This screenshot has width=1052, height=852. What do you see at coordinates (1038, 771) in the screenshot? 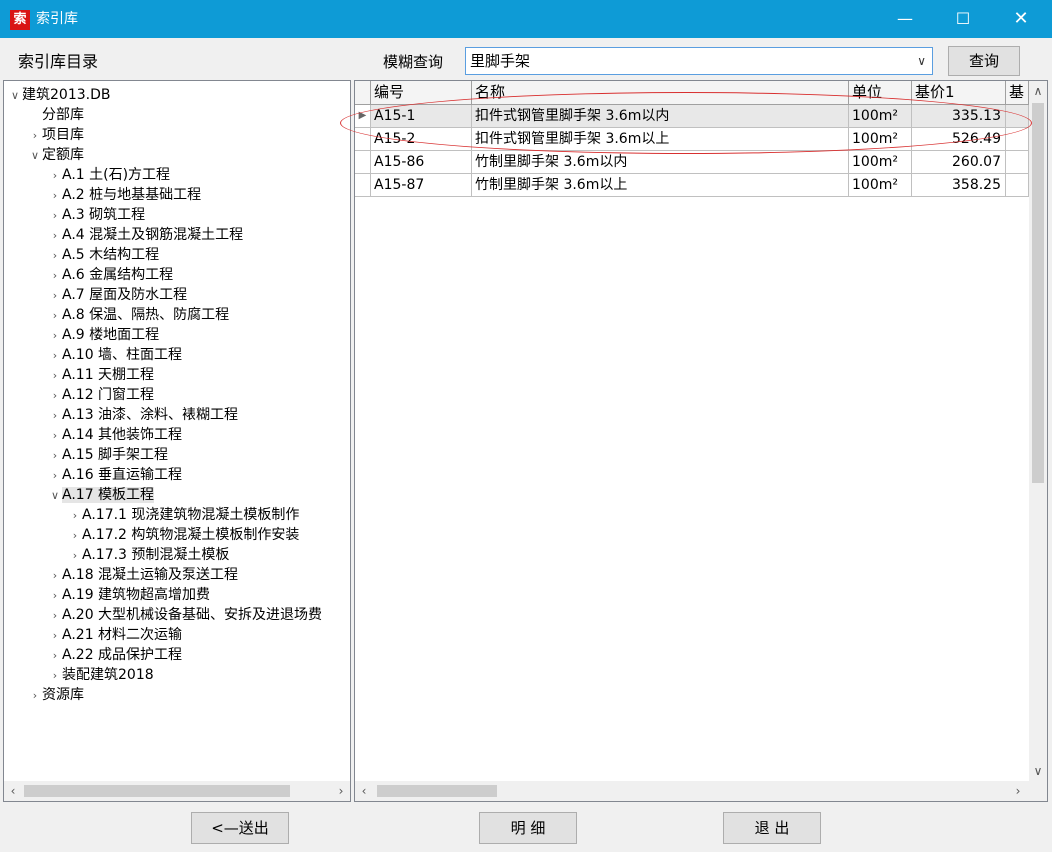
I see `scroll-down-icon: ∨` at bounding box center [1038, 771].